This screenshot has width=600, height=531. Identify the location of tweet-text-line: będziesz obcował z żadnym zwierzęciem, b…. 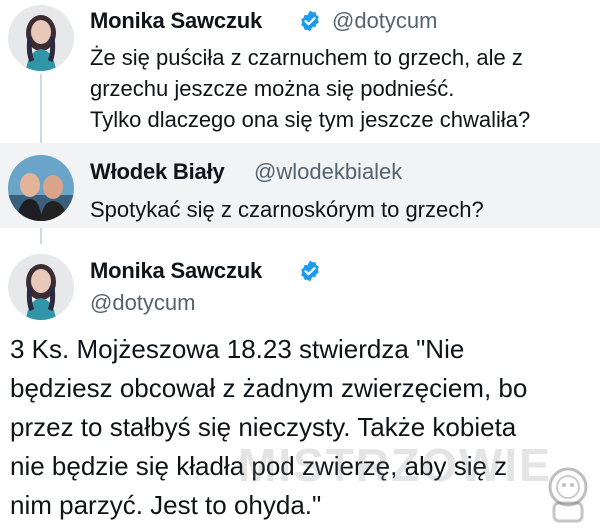
(269, 388).